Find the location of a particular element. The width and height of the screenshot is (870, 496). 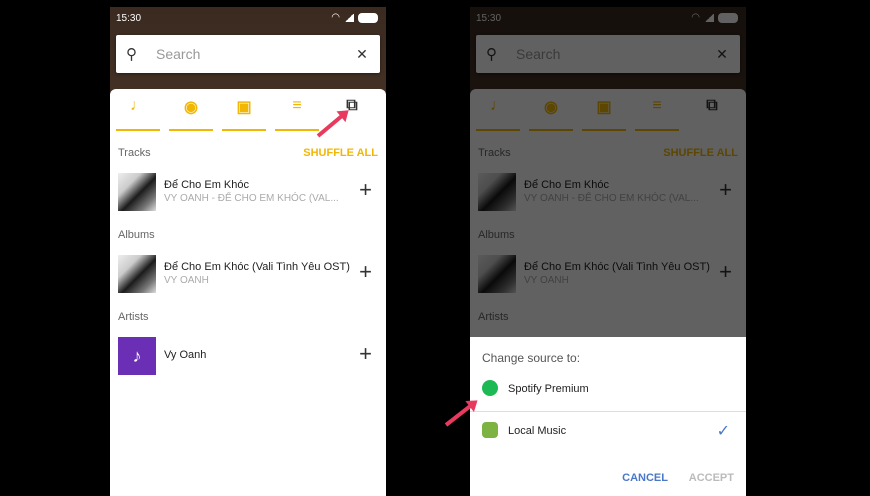

source-option-label: Local Music is located at coordinates (537, 431).